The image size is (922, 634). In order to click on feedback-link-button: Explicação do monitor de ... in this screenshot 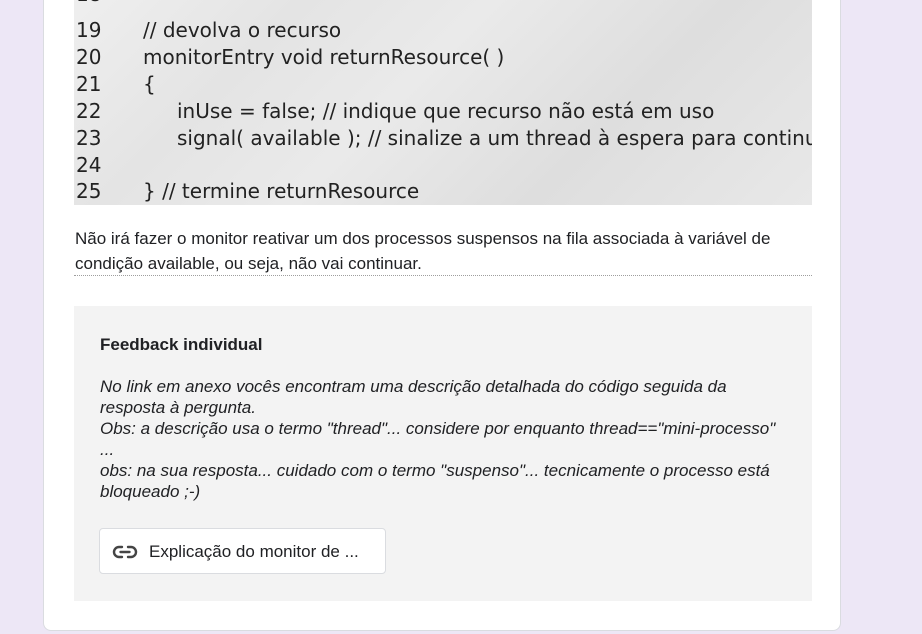, I will do `click(242, 551)`.